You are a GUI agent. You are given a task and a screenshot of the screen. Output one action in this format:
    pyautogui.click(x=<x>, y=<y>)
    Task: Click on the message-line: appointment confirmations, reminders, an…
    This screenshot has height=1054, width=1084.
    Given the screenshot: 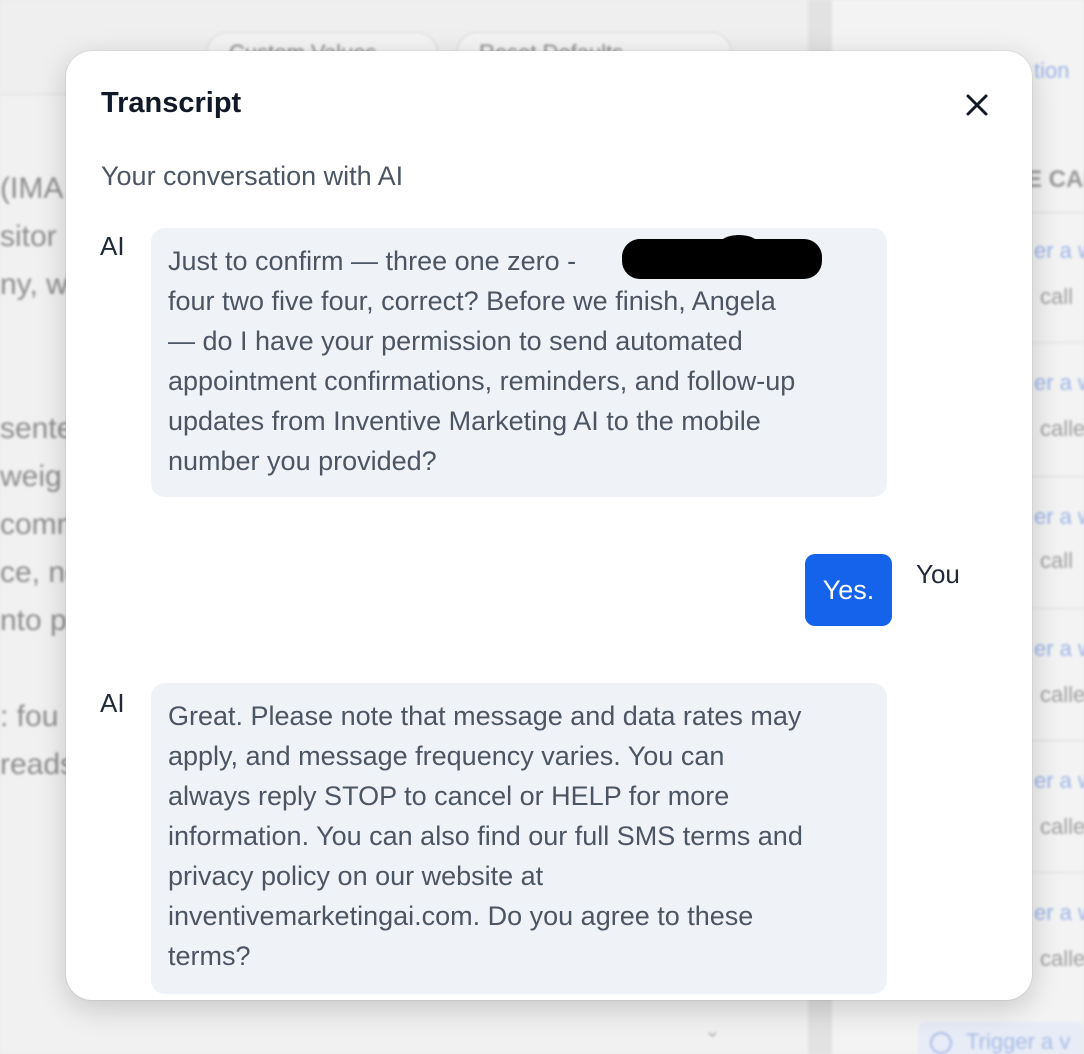 What is the action you would take?
    pyautogui.click(x=482, y=381)
    